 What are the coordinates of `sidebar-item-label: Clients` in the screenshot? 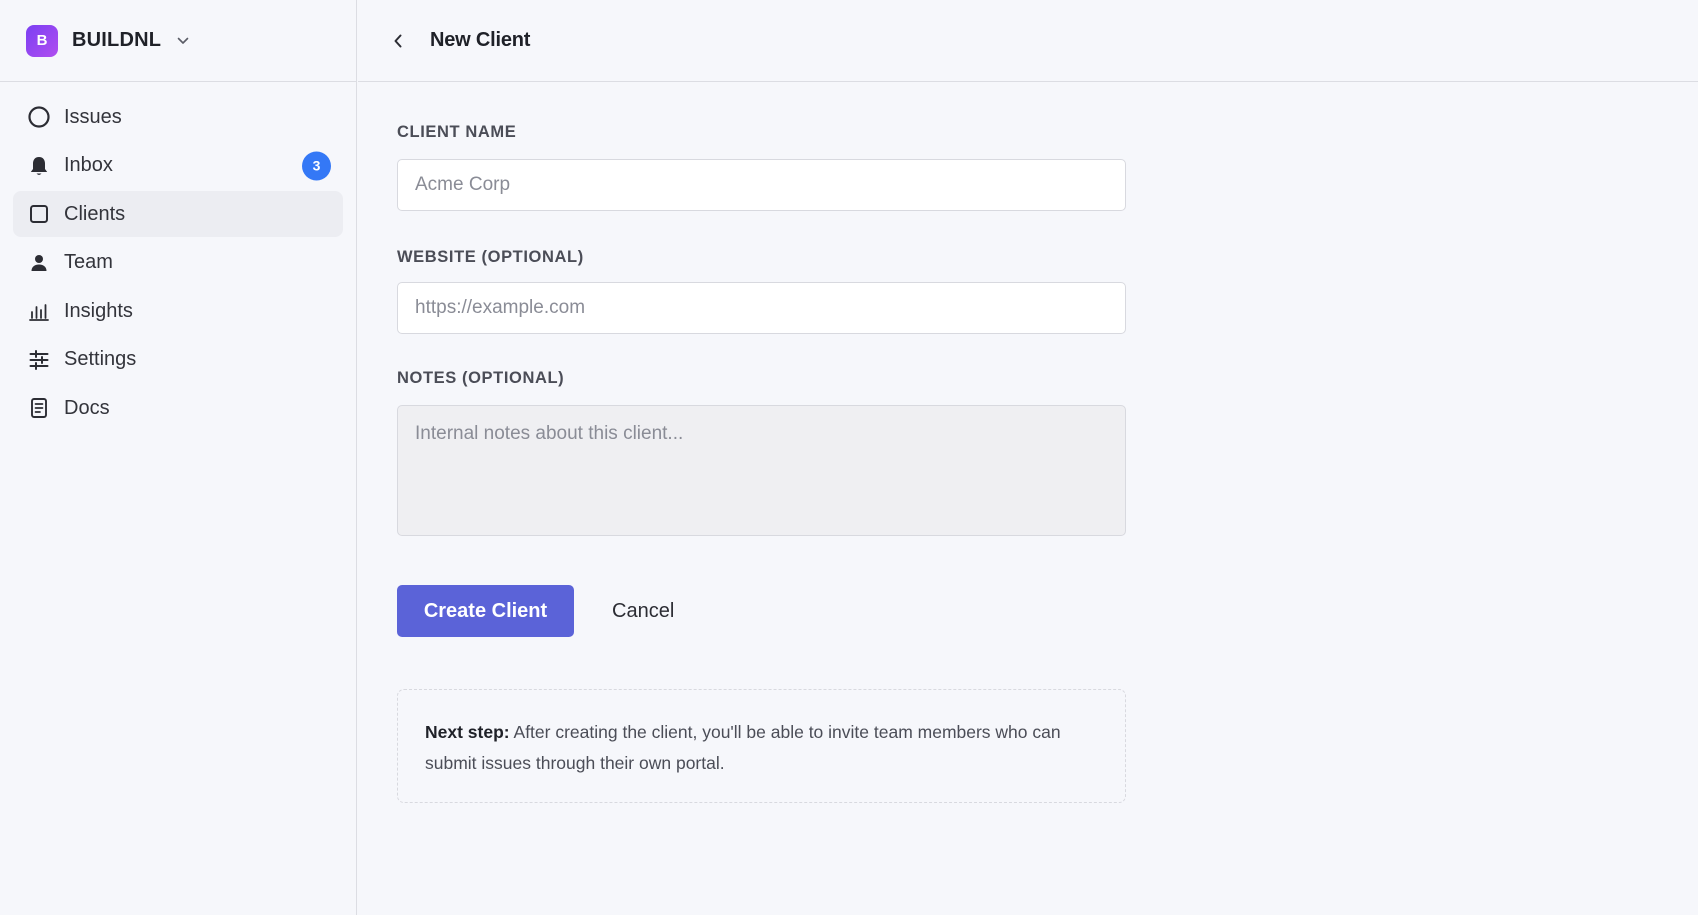 It's located at (95, 213).